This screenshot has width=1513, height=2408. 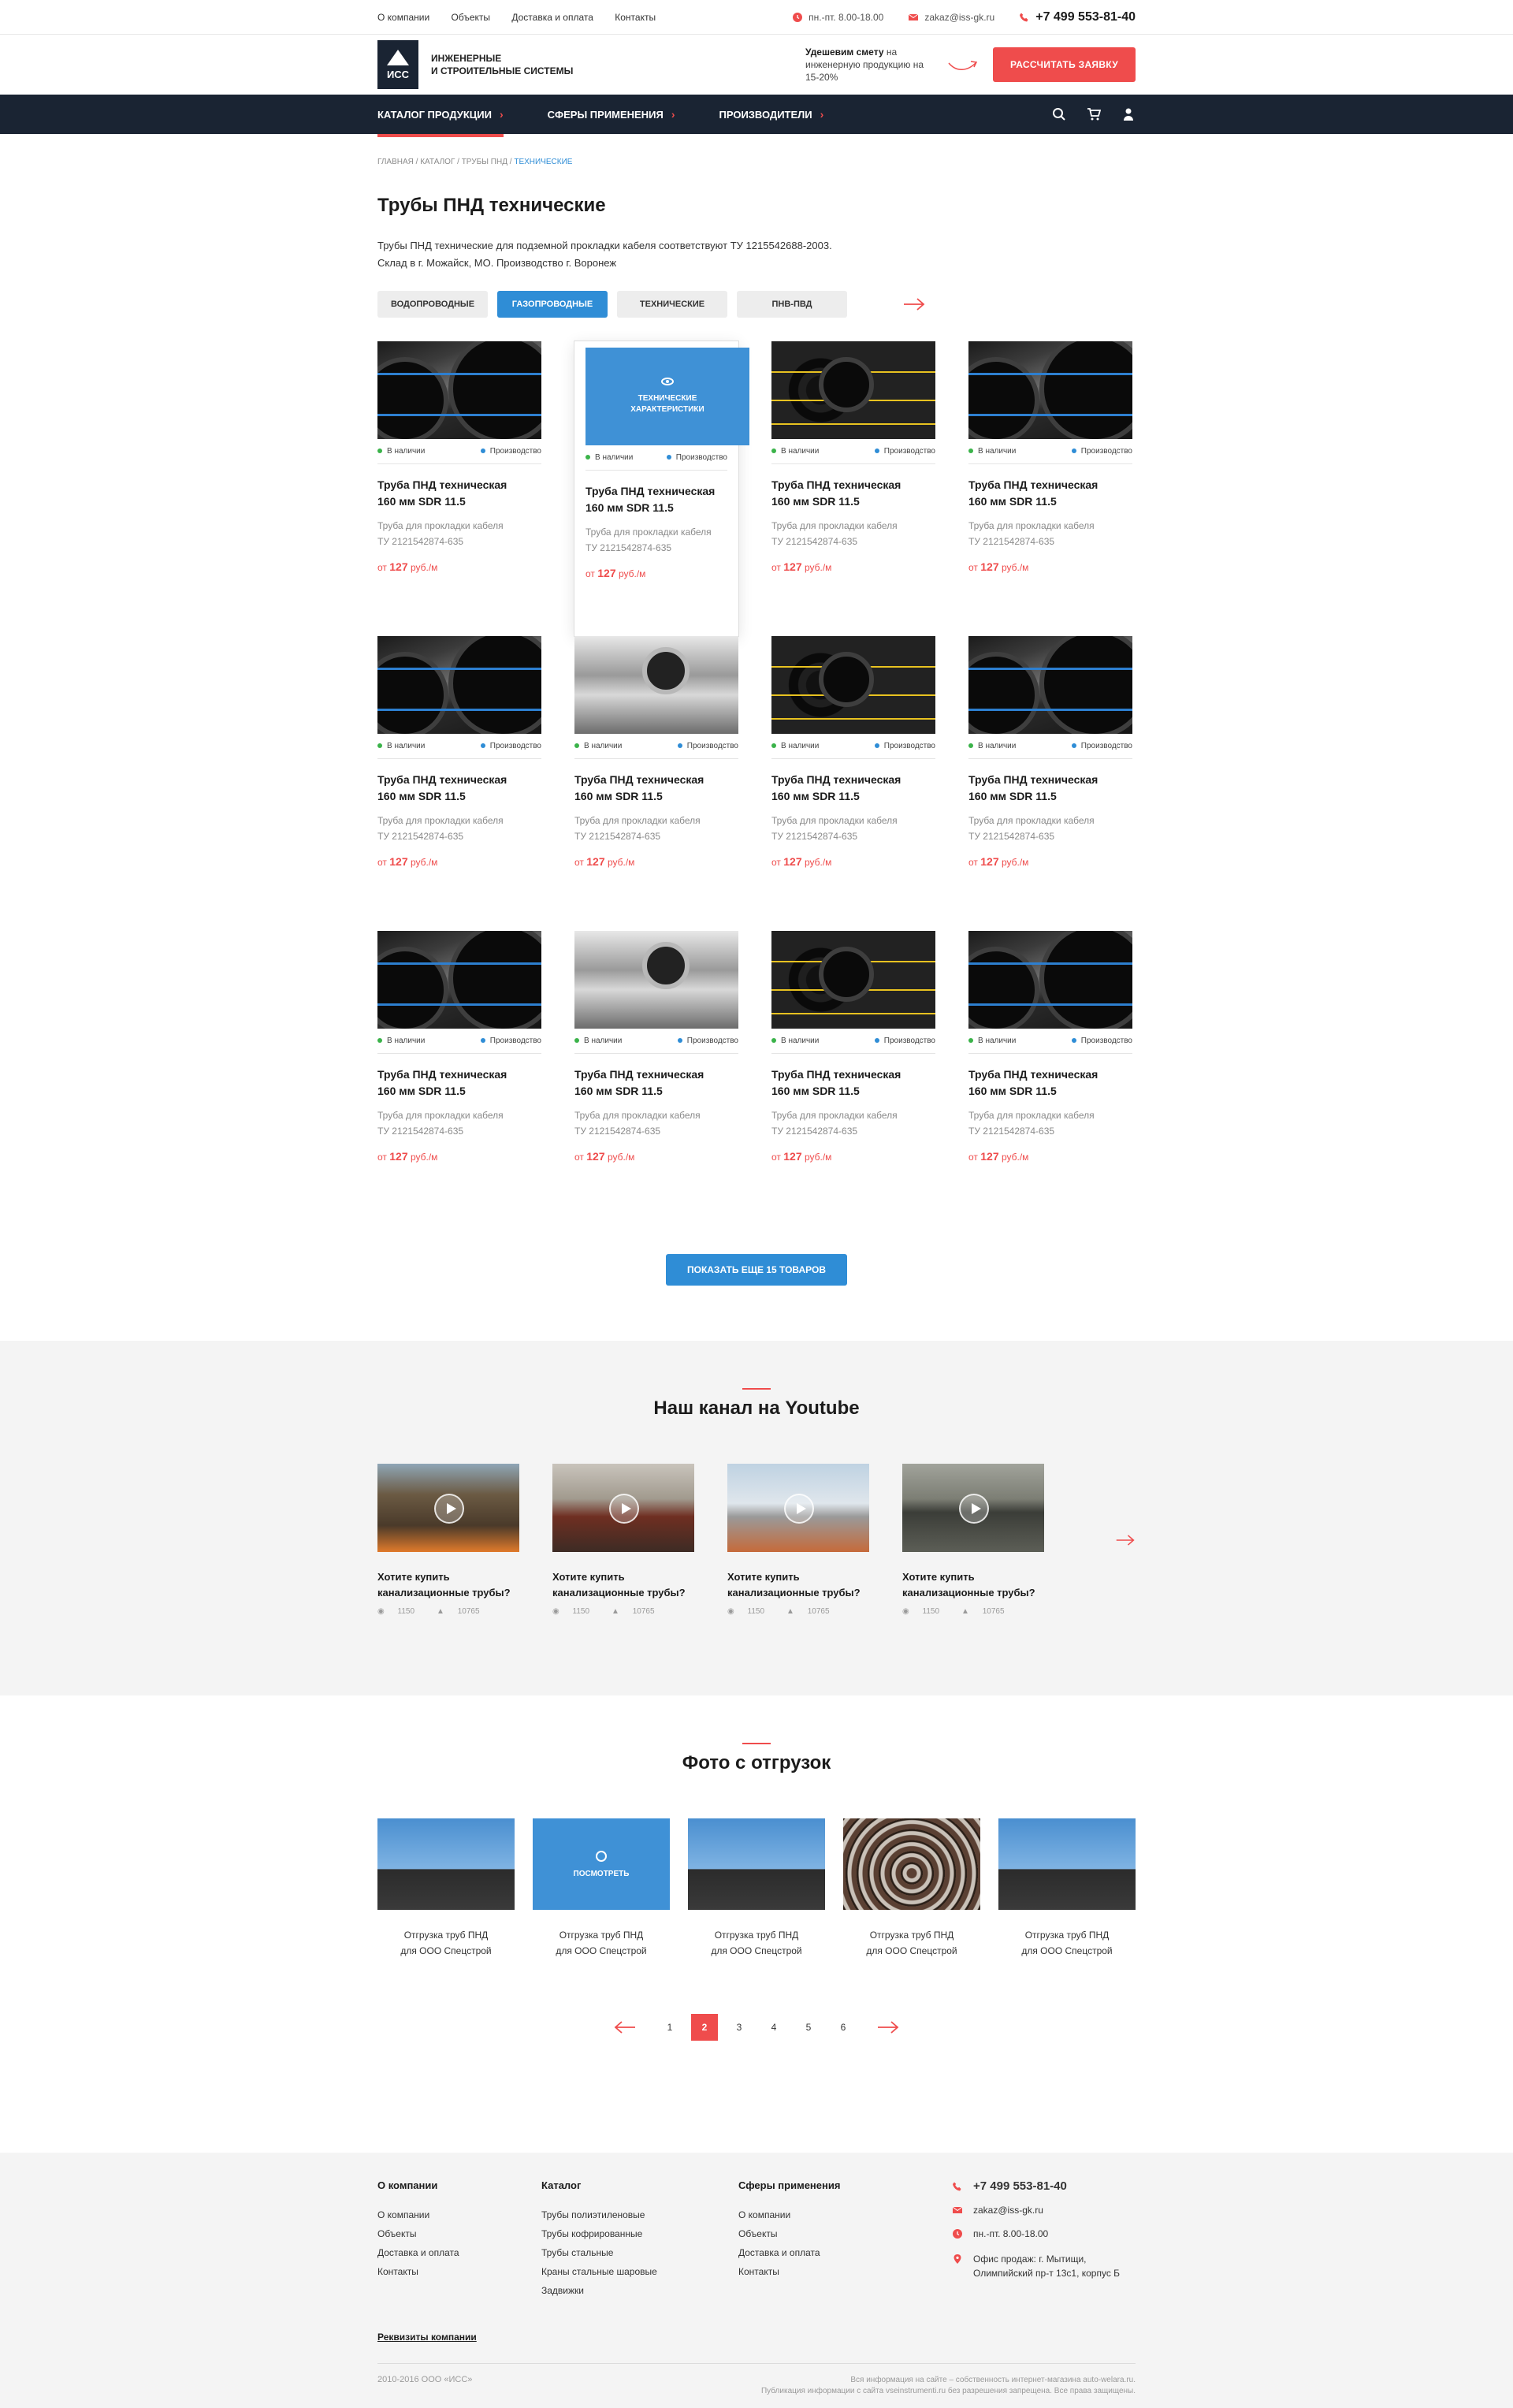 What do you see at coordinates (484, 162) in the screenshot?
I see `breadcrumb-pnd: Трубы ПНД` at bounding box center [484, 162].